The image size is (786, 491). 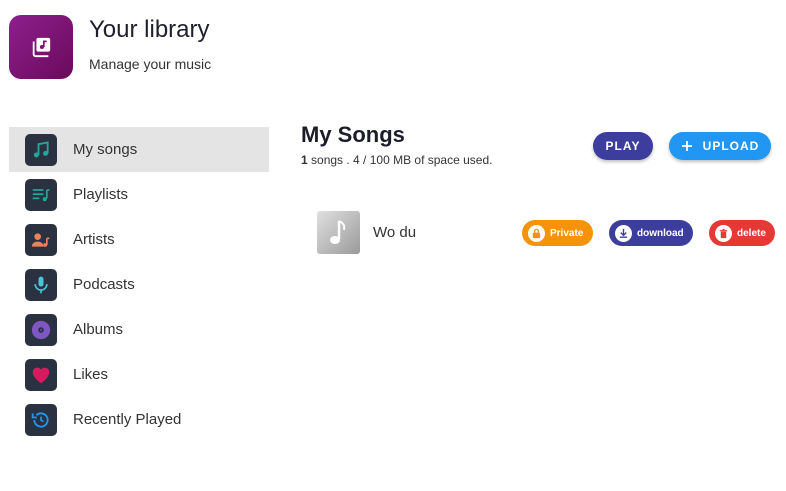 What do you see at coordinates (567, 233) in the screenshot?
I see `private-label: Private` at bounding box center [567, 233].